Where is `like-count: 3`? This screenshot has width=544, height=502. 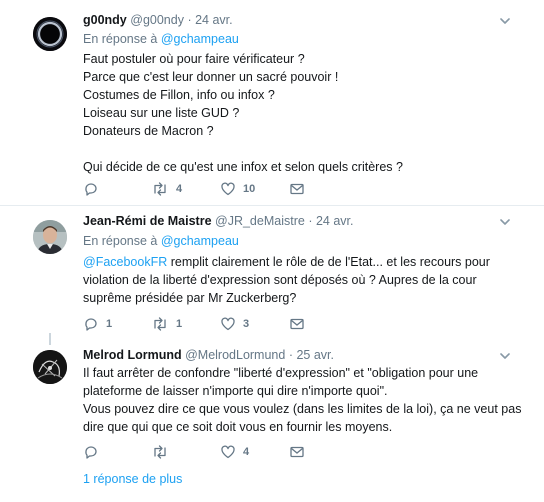
like-count: 3 is located at coordinates (246, 324).